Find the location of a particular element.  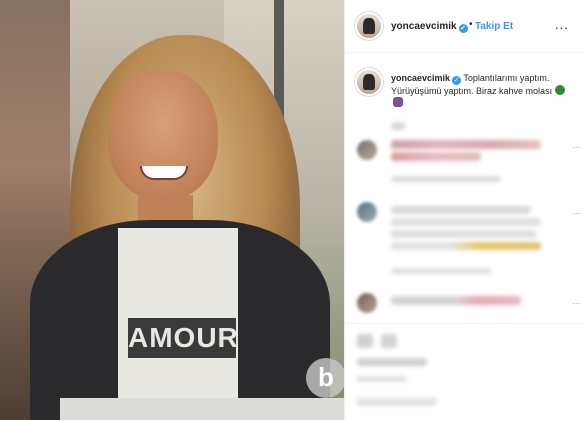

comment-1-text is located at coordinates (466, 144).